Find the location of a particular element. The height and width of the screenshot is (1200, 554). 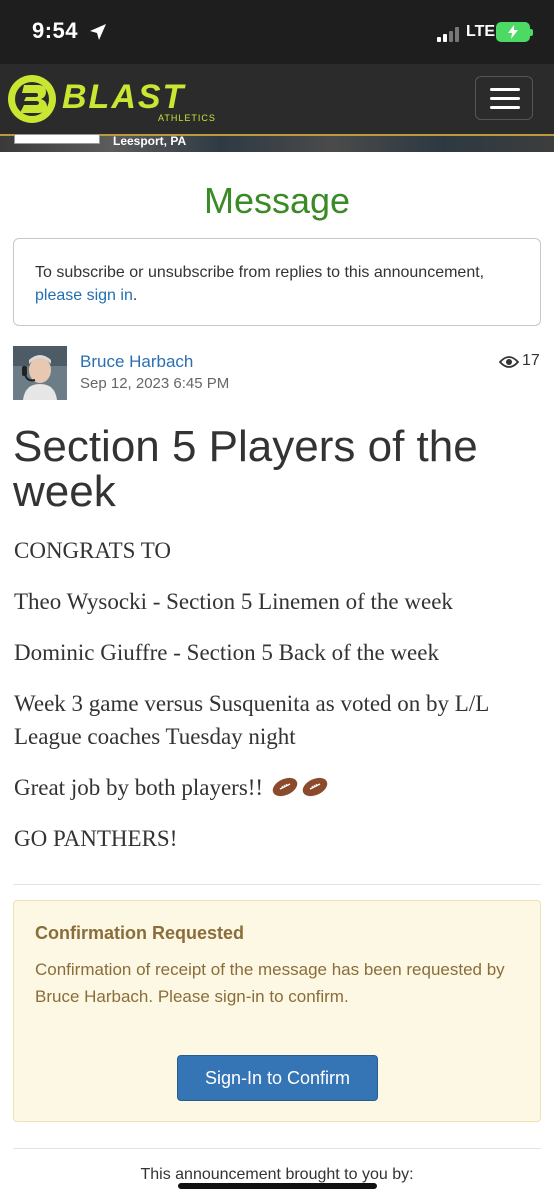

battery-charging-icon is located at coordinates (514, 32).